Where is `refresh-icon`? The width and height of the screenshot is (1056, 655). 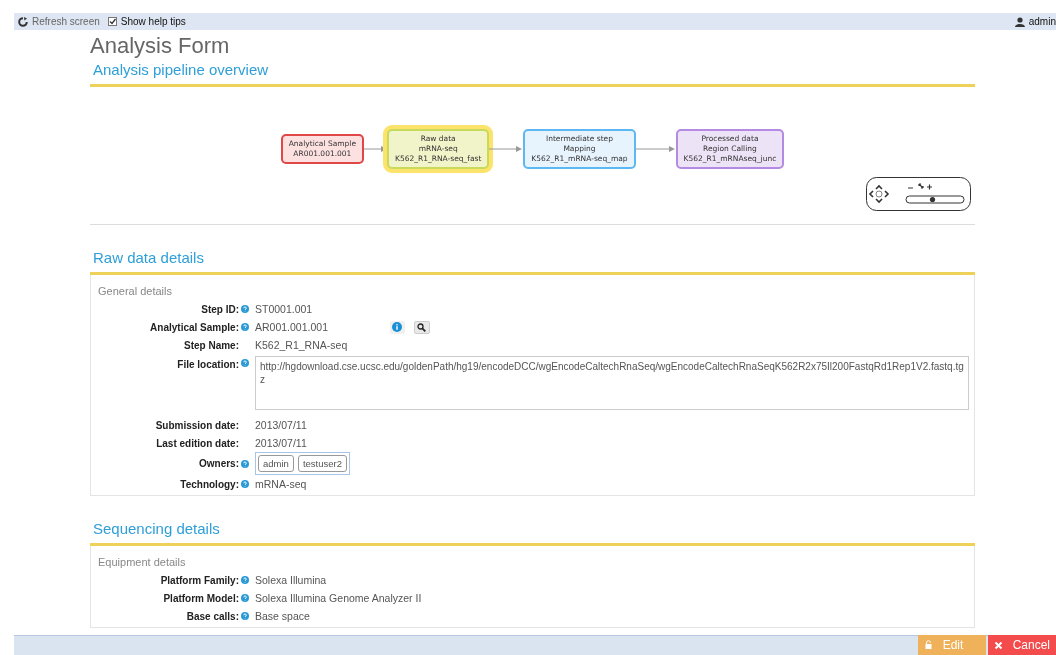 refresh-icon is located at coordinates (23, 21).